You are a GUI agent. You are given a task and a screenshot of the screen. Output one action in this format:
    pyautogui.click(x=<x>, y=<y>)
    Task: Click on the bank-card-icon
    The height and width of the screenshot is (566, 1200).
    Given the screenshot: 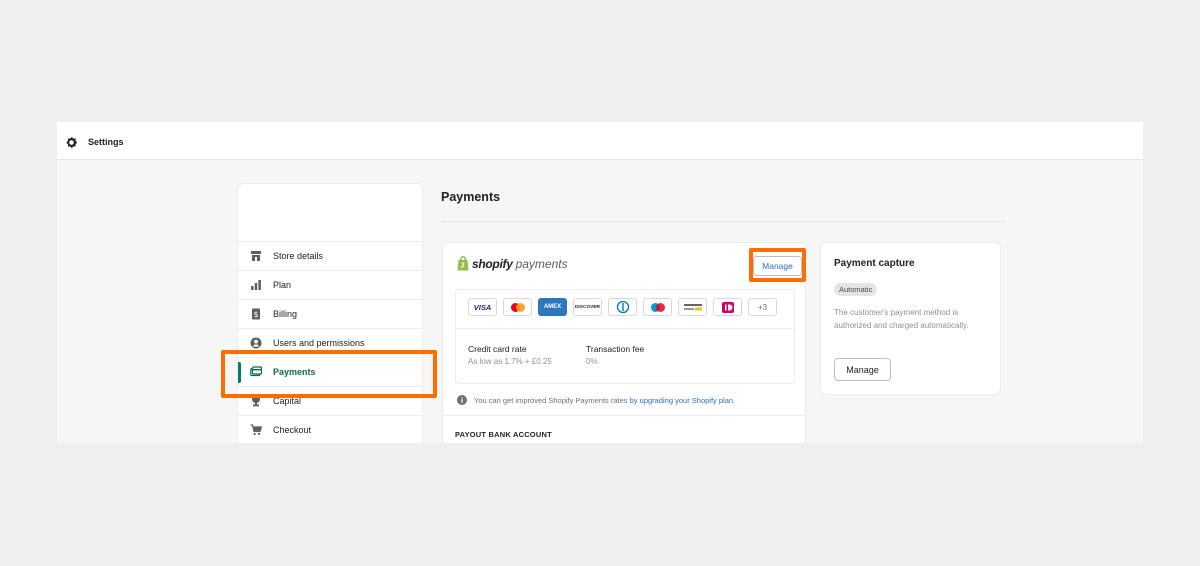 What is the action you would take?
    pyautogui.click(x=692, y=307)
    